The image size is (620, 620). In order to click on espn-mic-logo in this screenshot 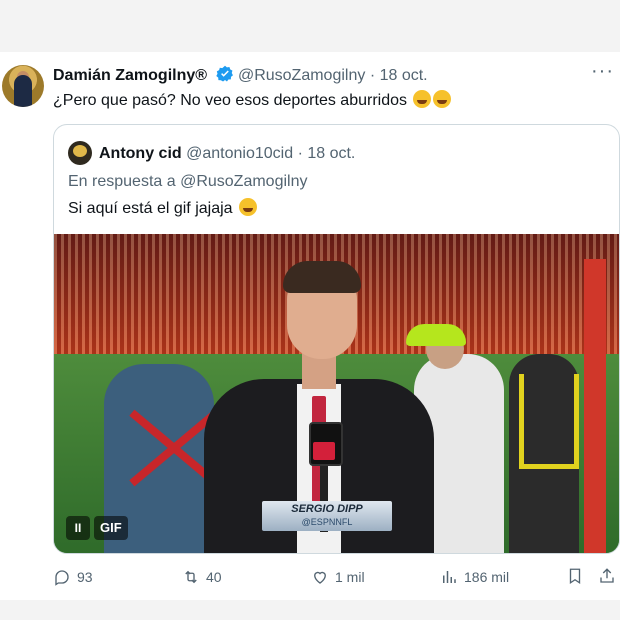, I will do `click(324, 451)`.